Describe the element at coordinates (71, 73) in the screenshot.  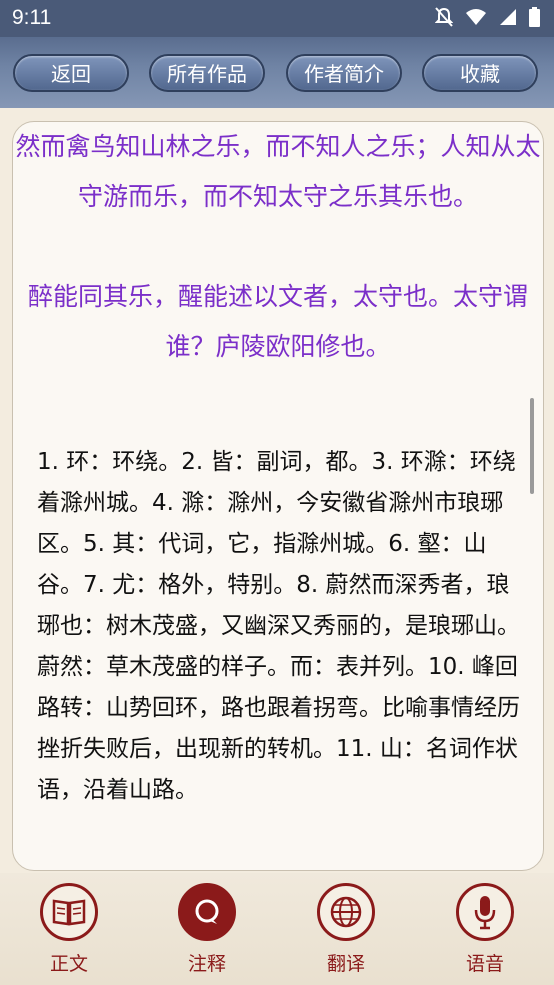
I see `back-button: 返回` at that location.